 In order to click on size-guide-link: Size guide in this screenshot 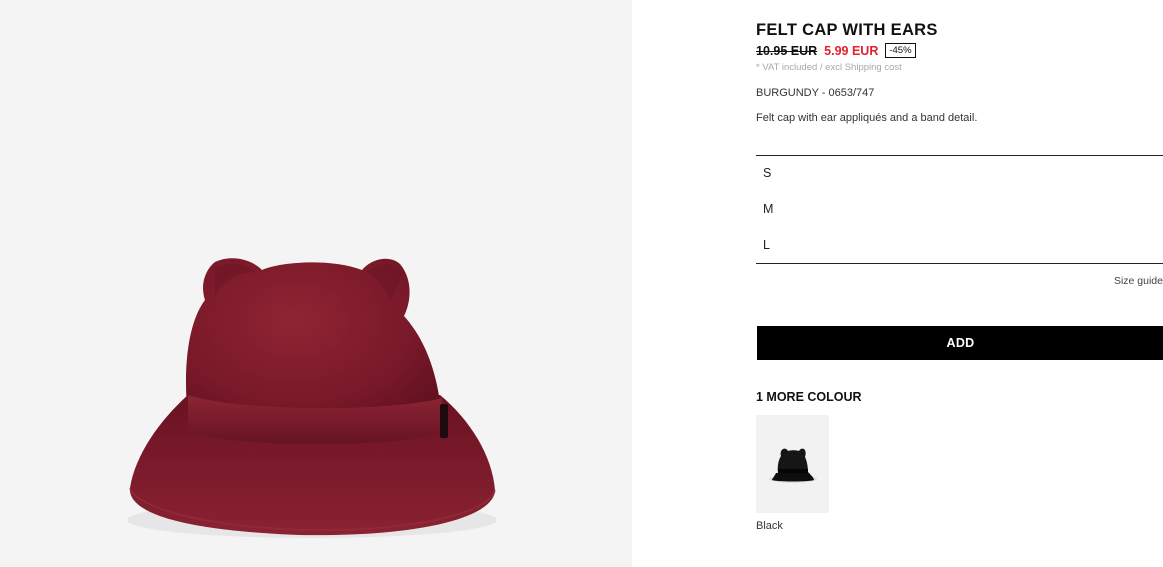, I will do `click(1138, 281)`.